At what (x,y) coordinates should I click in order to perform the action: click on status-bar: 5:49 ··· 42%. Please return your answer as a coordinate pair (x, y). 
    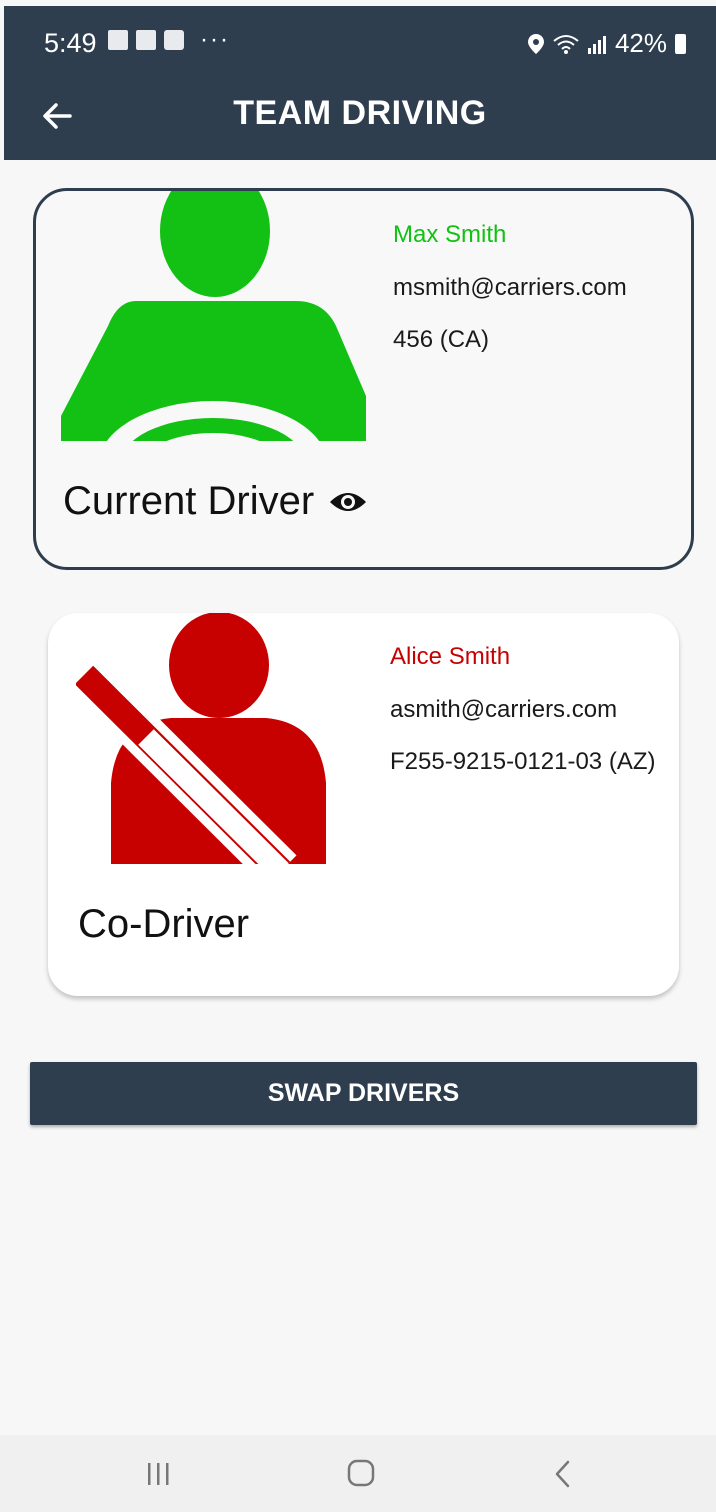
    Looking at the image, I should click on (360, 42).